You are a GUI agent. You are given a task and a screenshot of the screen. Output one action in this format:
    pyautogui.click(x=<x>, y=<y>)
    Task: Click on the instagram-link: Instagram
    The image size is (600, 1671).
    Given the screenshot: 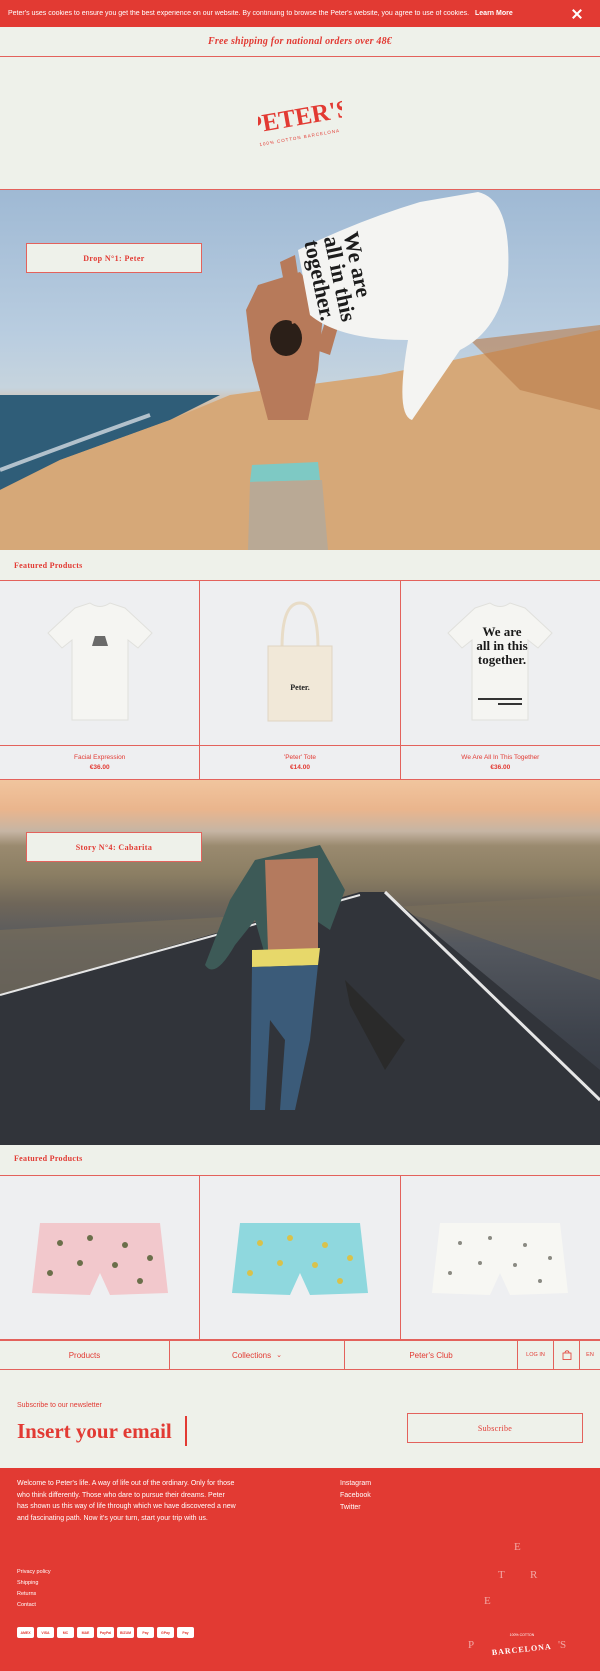 What is the action you would take?
    pyautogui.click(x=355, y=1484)
    